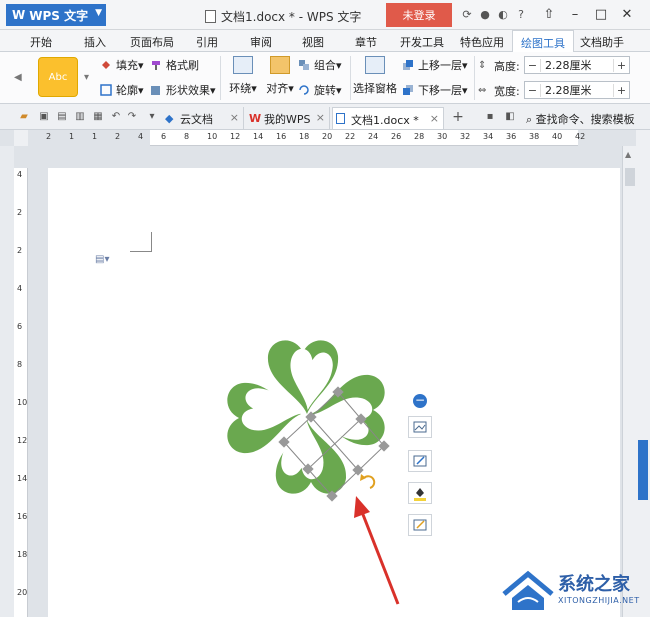  I want to click on watermark-url: XITONGZHIJIA.NET, so click(599, 600).